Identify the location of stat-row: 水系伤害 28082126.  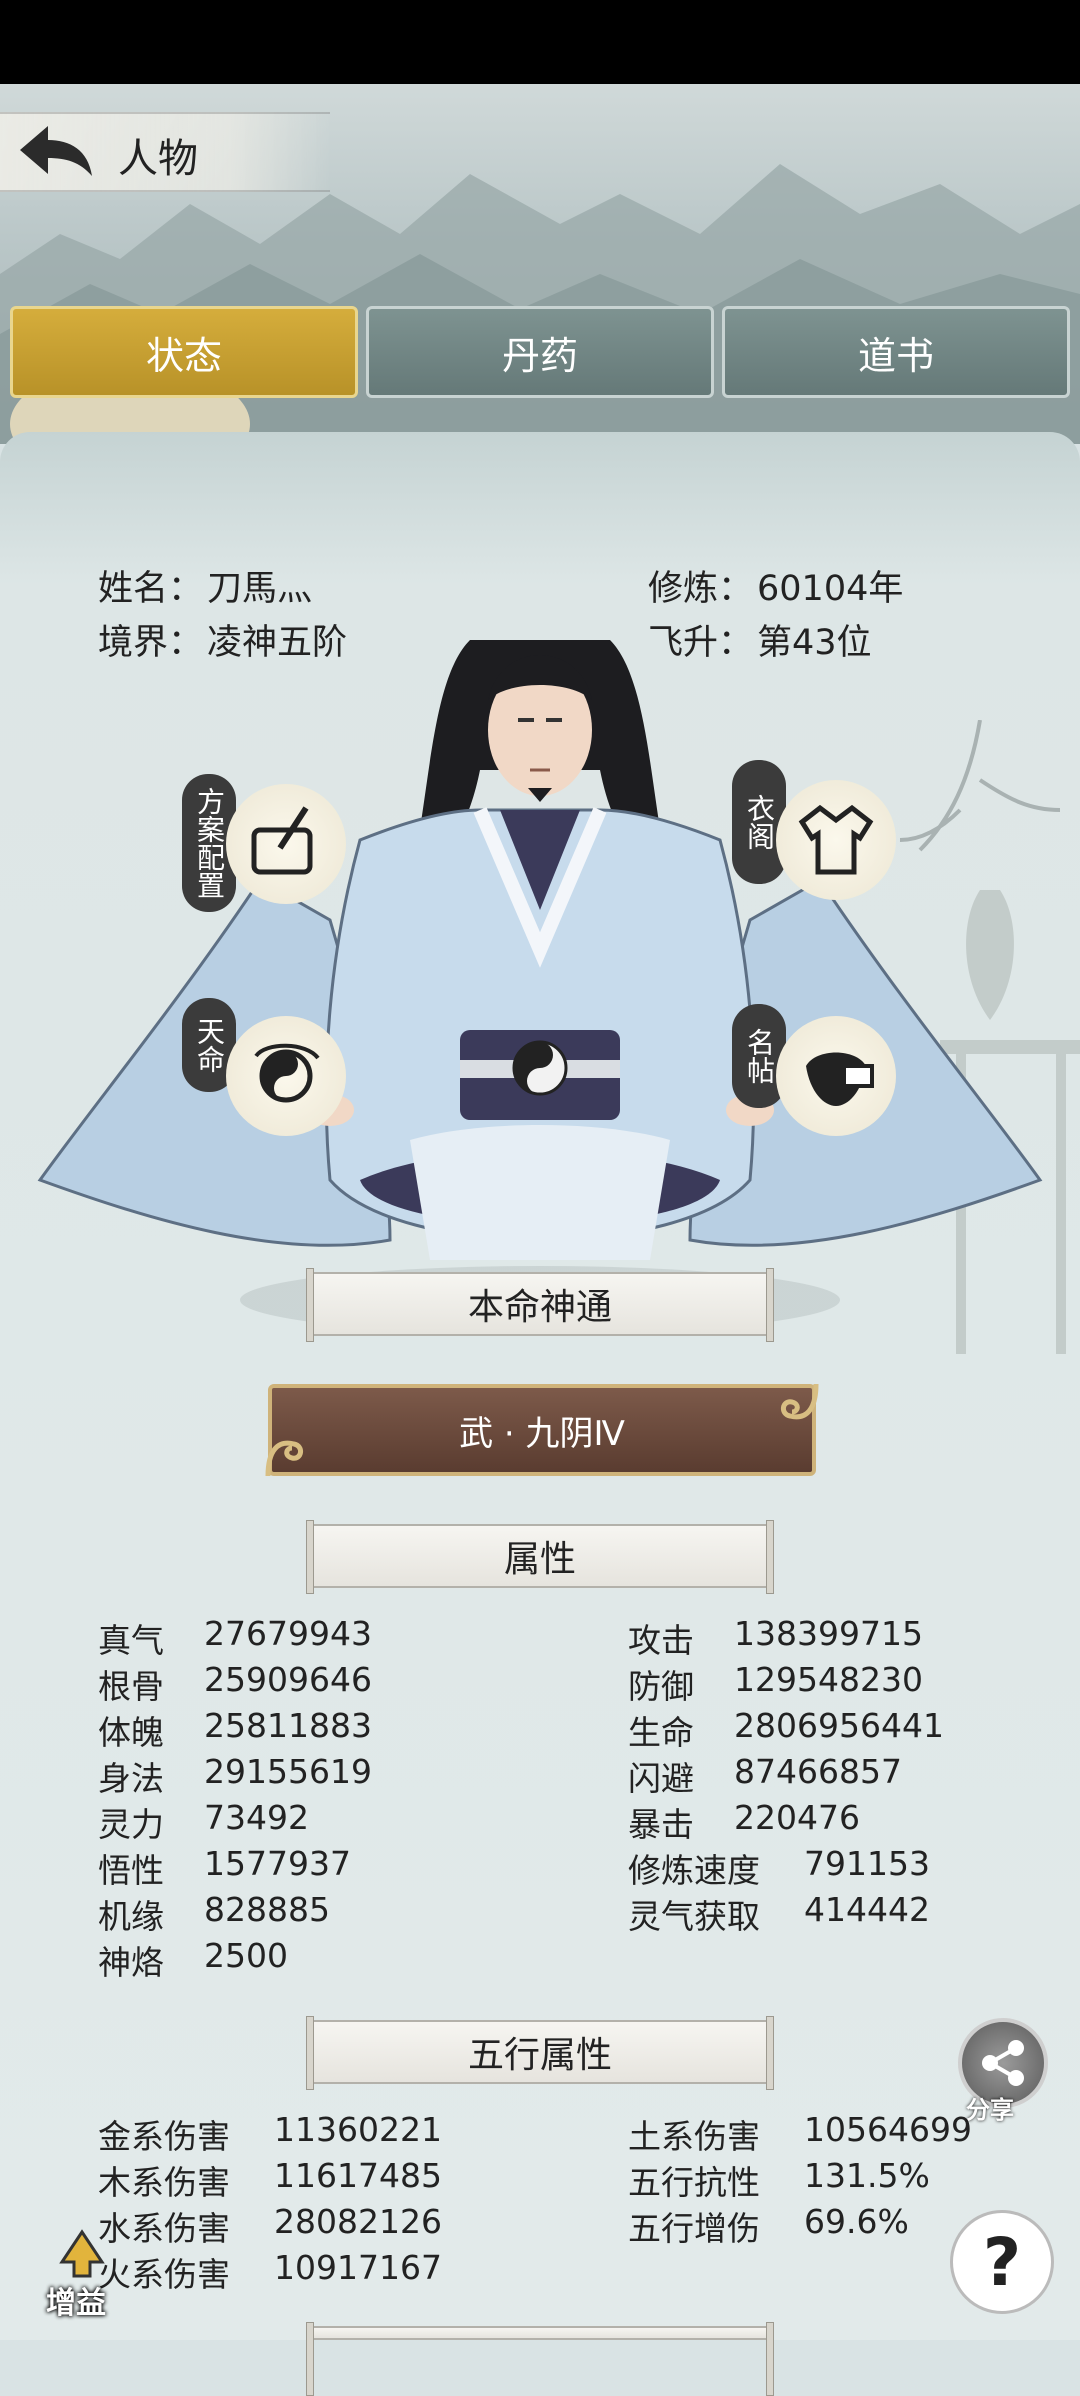
(270, 2226).